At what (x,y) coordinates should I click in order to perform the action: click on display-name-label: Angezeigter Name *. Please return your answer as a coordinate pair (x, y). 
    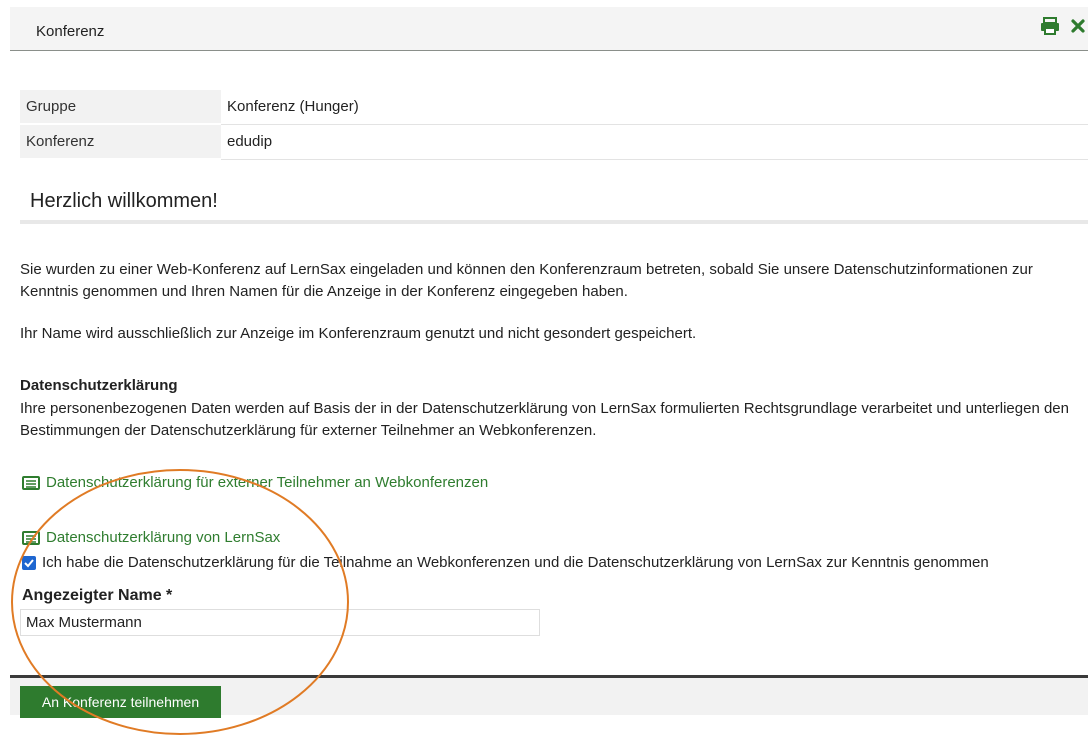
    Looking at the image, I should click on (97, 595).